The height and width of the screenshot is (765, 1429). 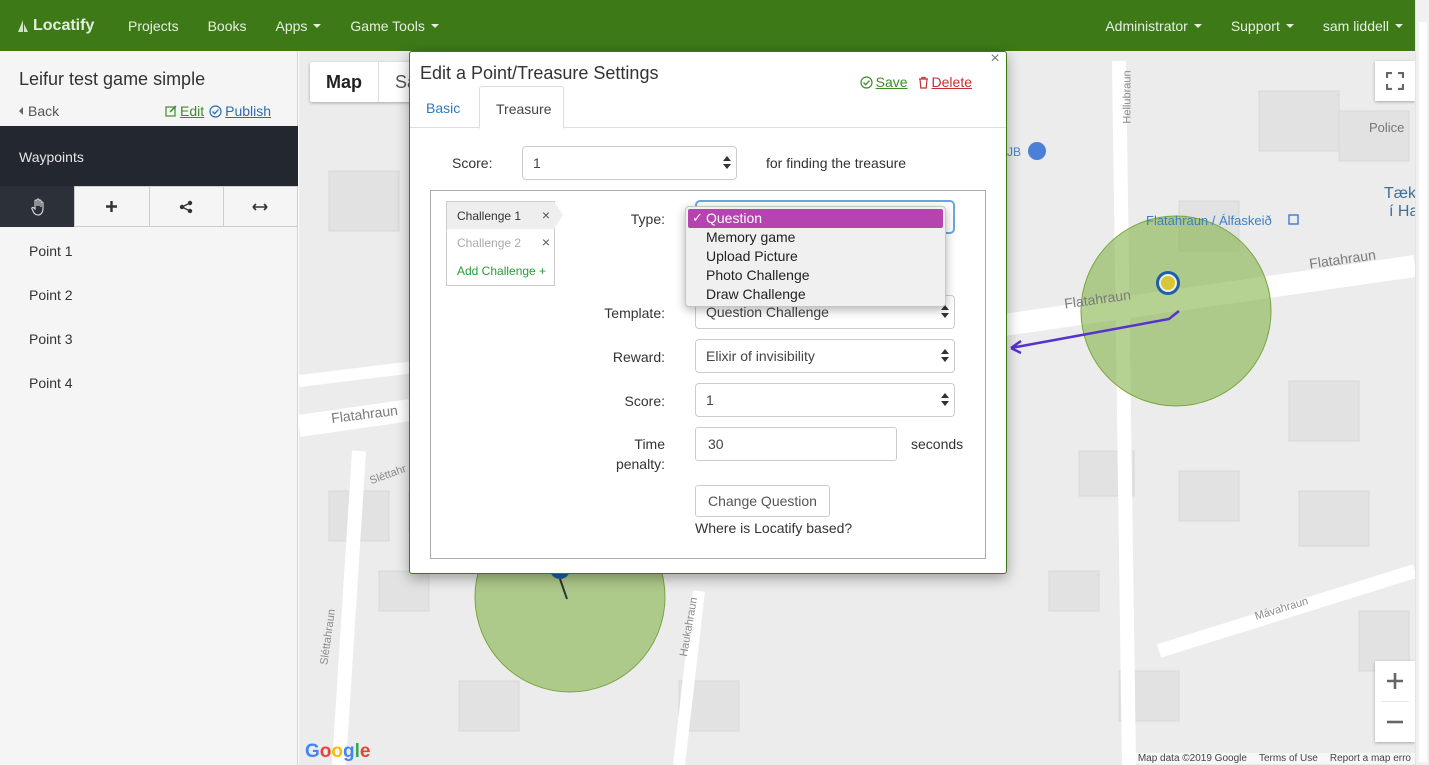 I want to click on poi-label: JB, so click(x=1014, y=152).